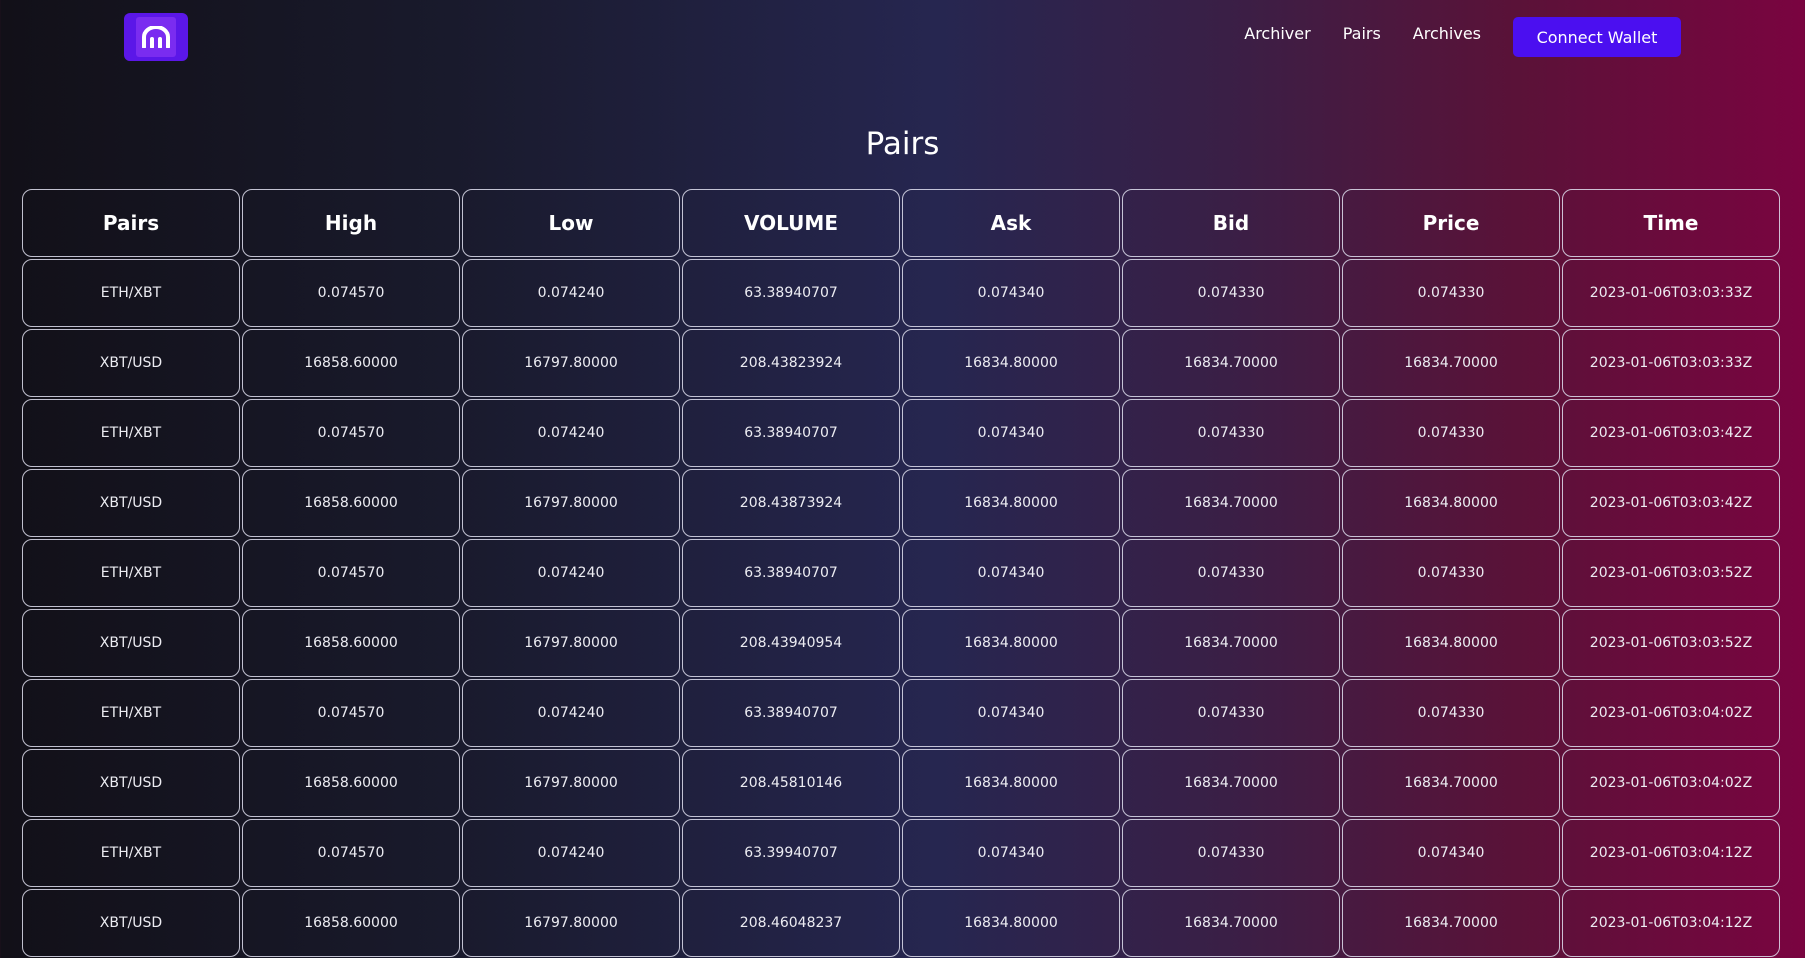 The width and height of the screenshot is (1805, 958). I want to click on connect-wallet-button: Connect Wallet, so click(1597, 37).